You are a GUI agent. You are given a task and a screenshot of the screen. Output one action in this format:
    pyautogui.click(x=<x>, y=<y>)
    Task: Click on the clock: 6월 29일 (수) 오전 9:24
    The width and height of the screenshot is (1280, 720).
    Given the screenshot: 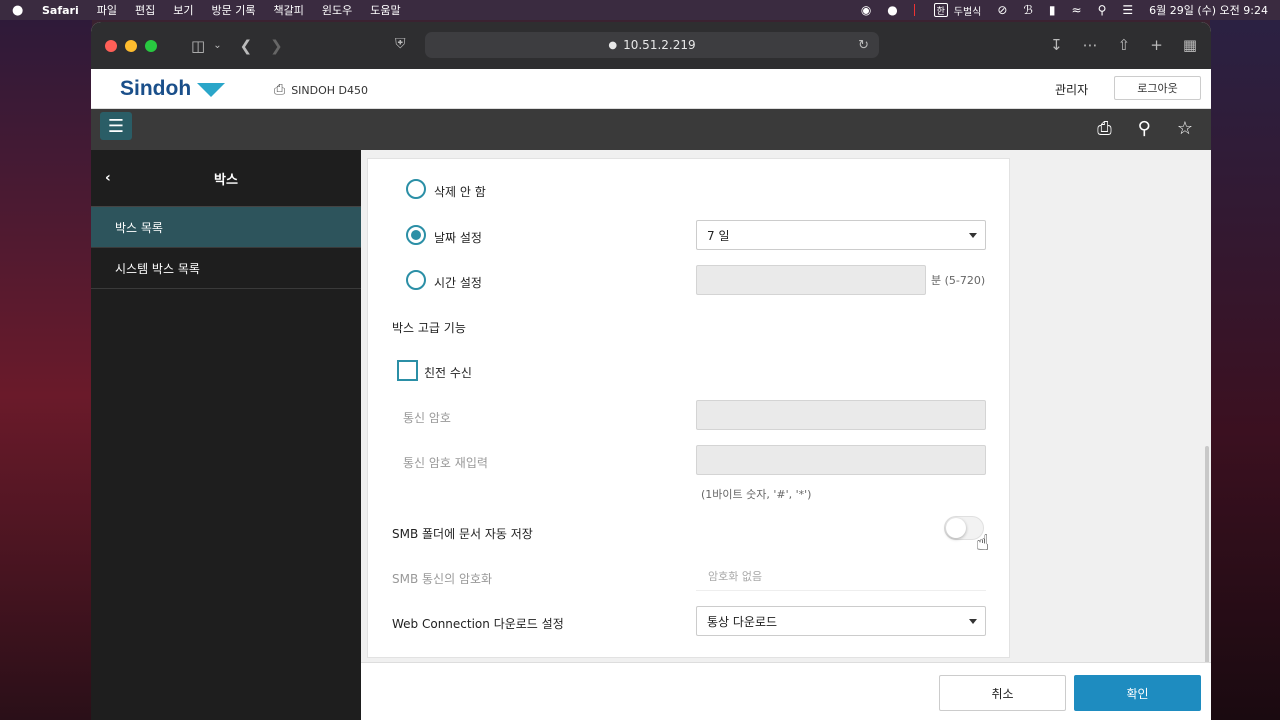 What is the action you would take?
    pyautogui.click(x=1208, y=10)
    